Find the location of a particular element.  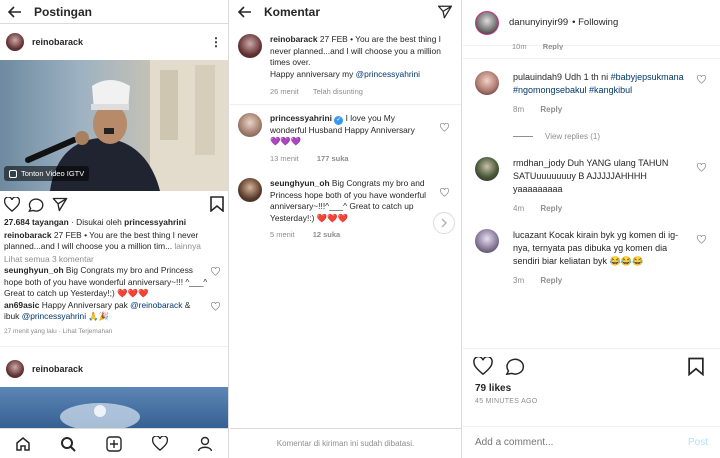

caption-username: reinobarack is located at coordinates (27, 235).